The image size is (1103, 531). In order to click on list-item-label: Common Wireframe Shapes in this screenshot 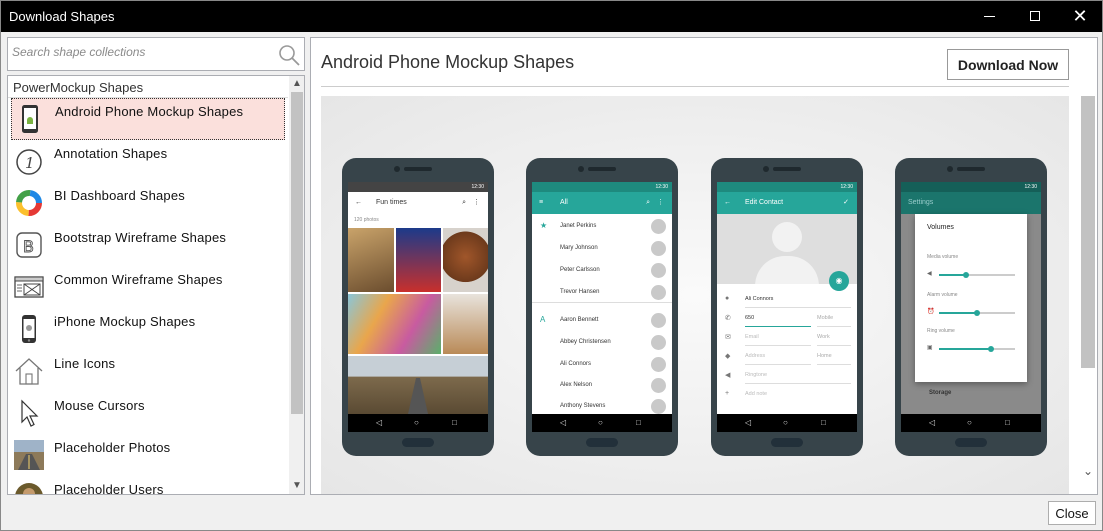, I will do `click(138, 279)`.